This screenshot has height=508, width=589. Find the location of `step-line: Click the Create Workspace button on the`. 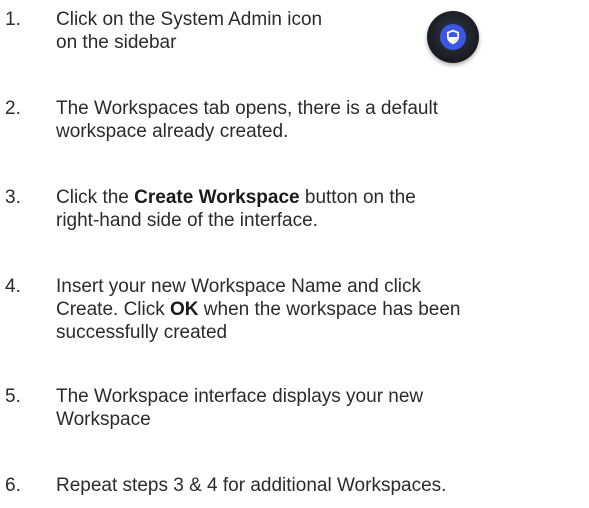

step-line: Click the Create Workspace button on the is located at coordinates (236, 197).